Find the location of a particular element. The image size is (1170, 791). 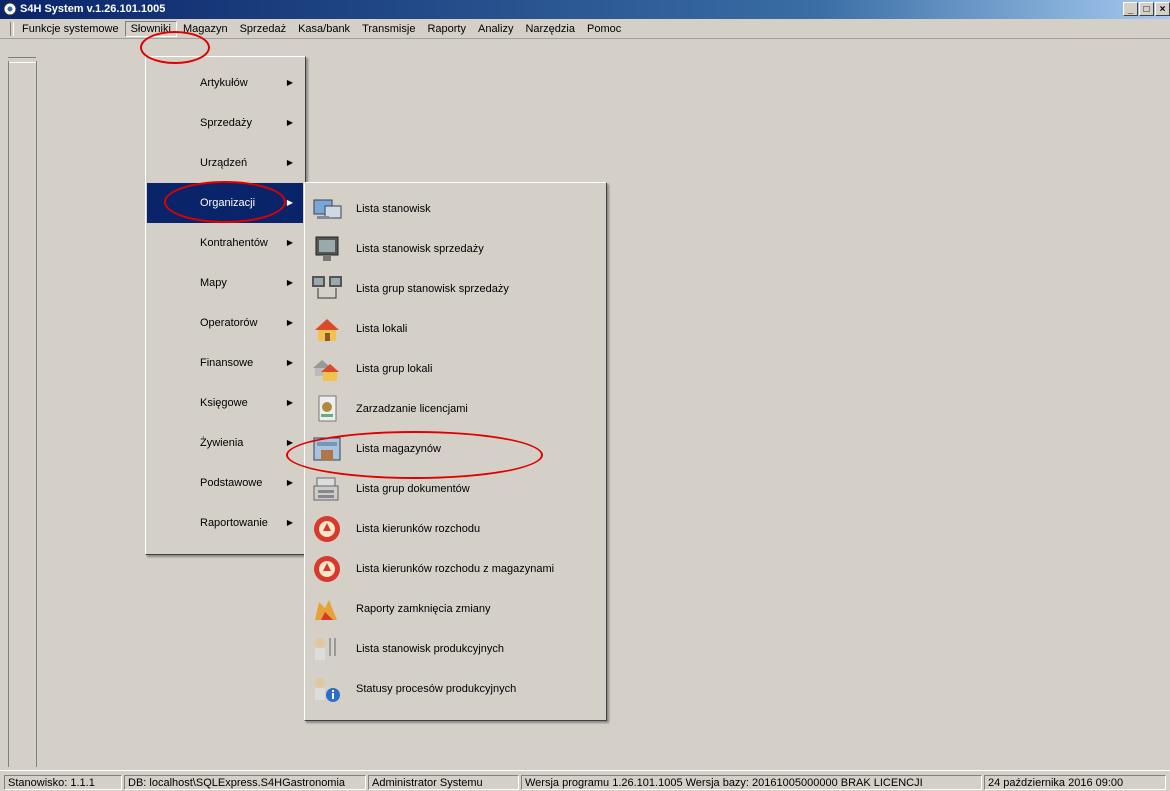

menu-item-label: Lista kierunków rozchodu z magazynami is located at coordinates (455, 569).